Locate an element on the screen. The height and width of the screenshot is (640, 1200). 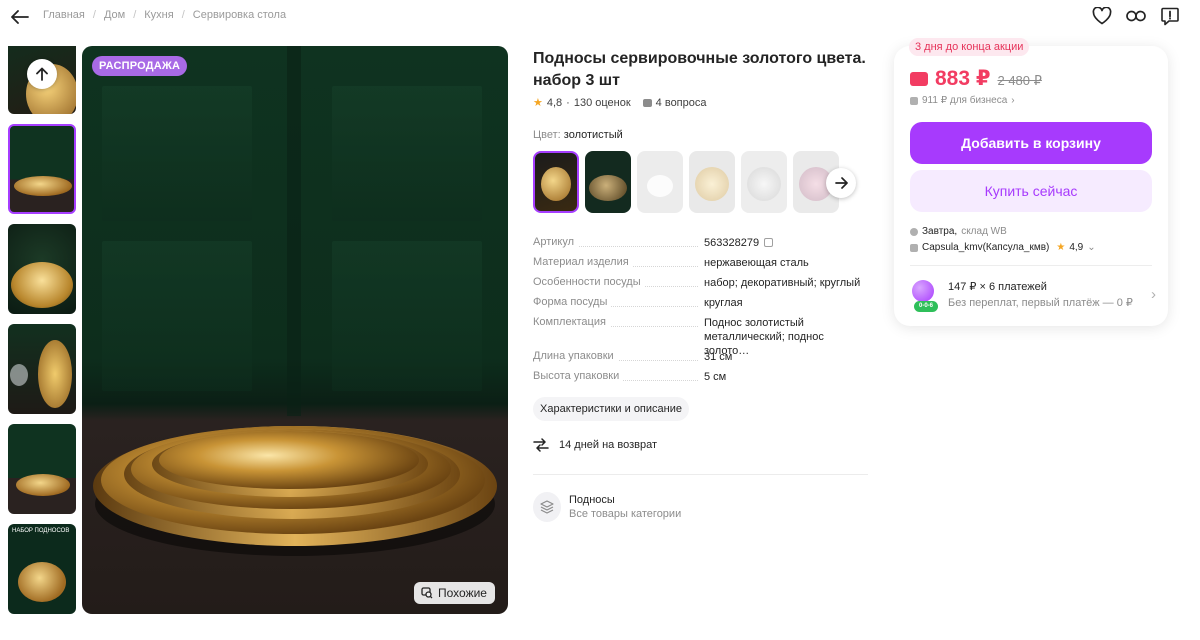
installment-sub: Без переплат, первый платёж — 0 ₽ is located at coordinates (1040, 303).